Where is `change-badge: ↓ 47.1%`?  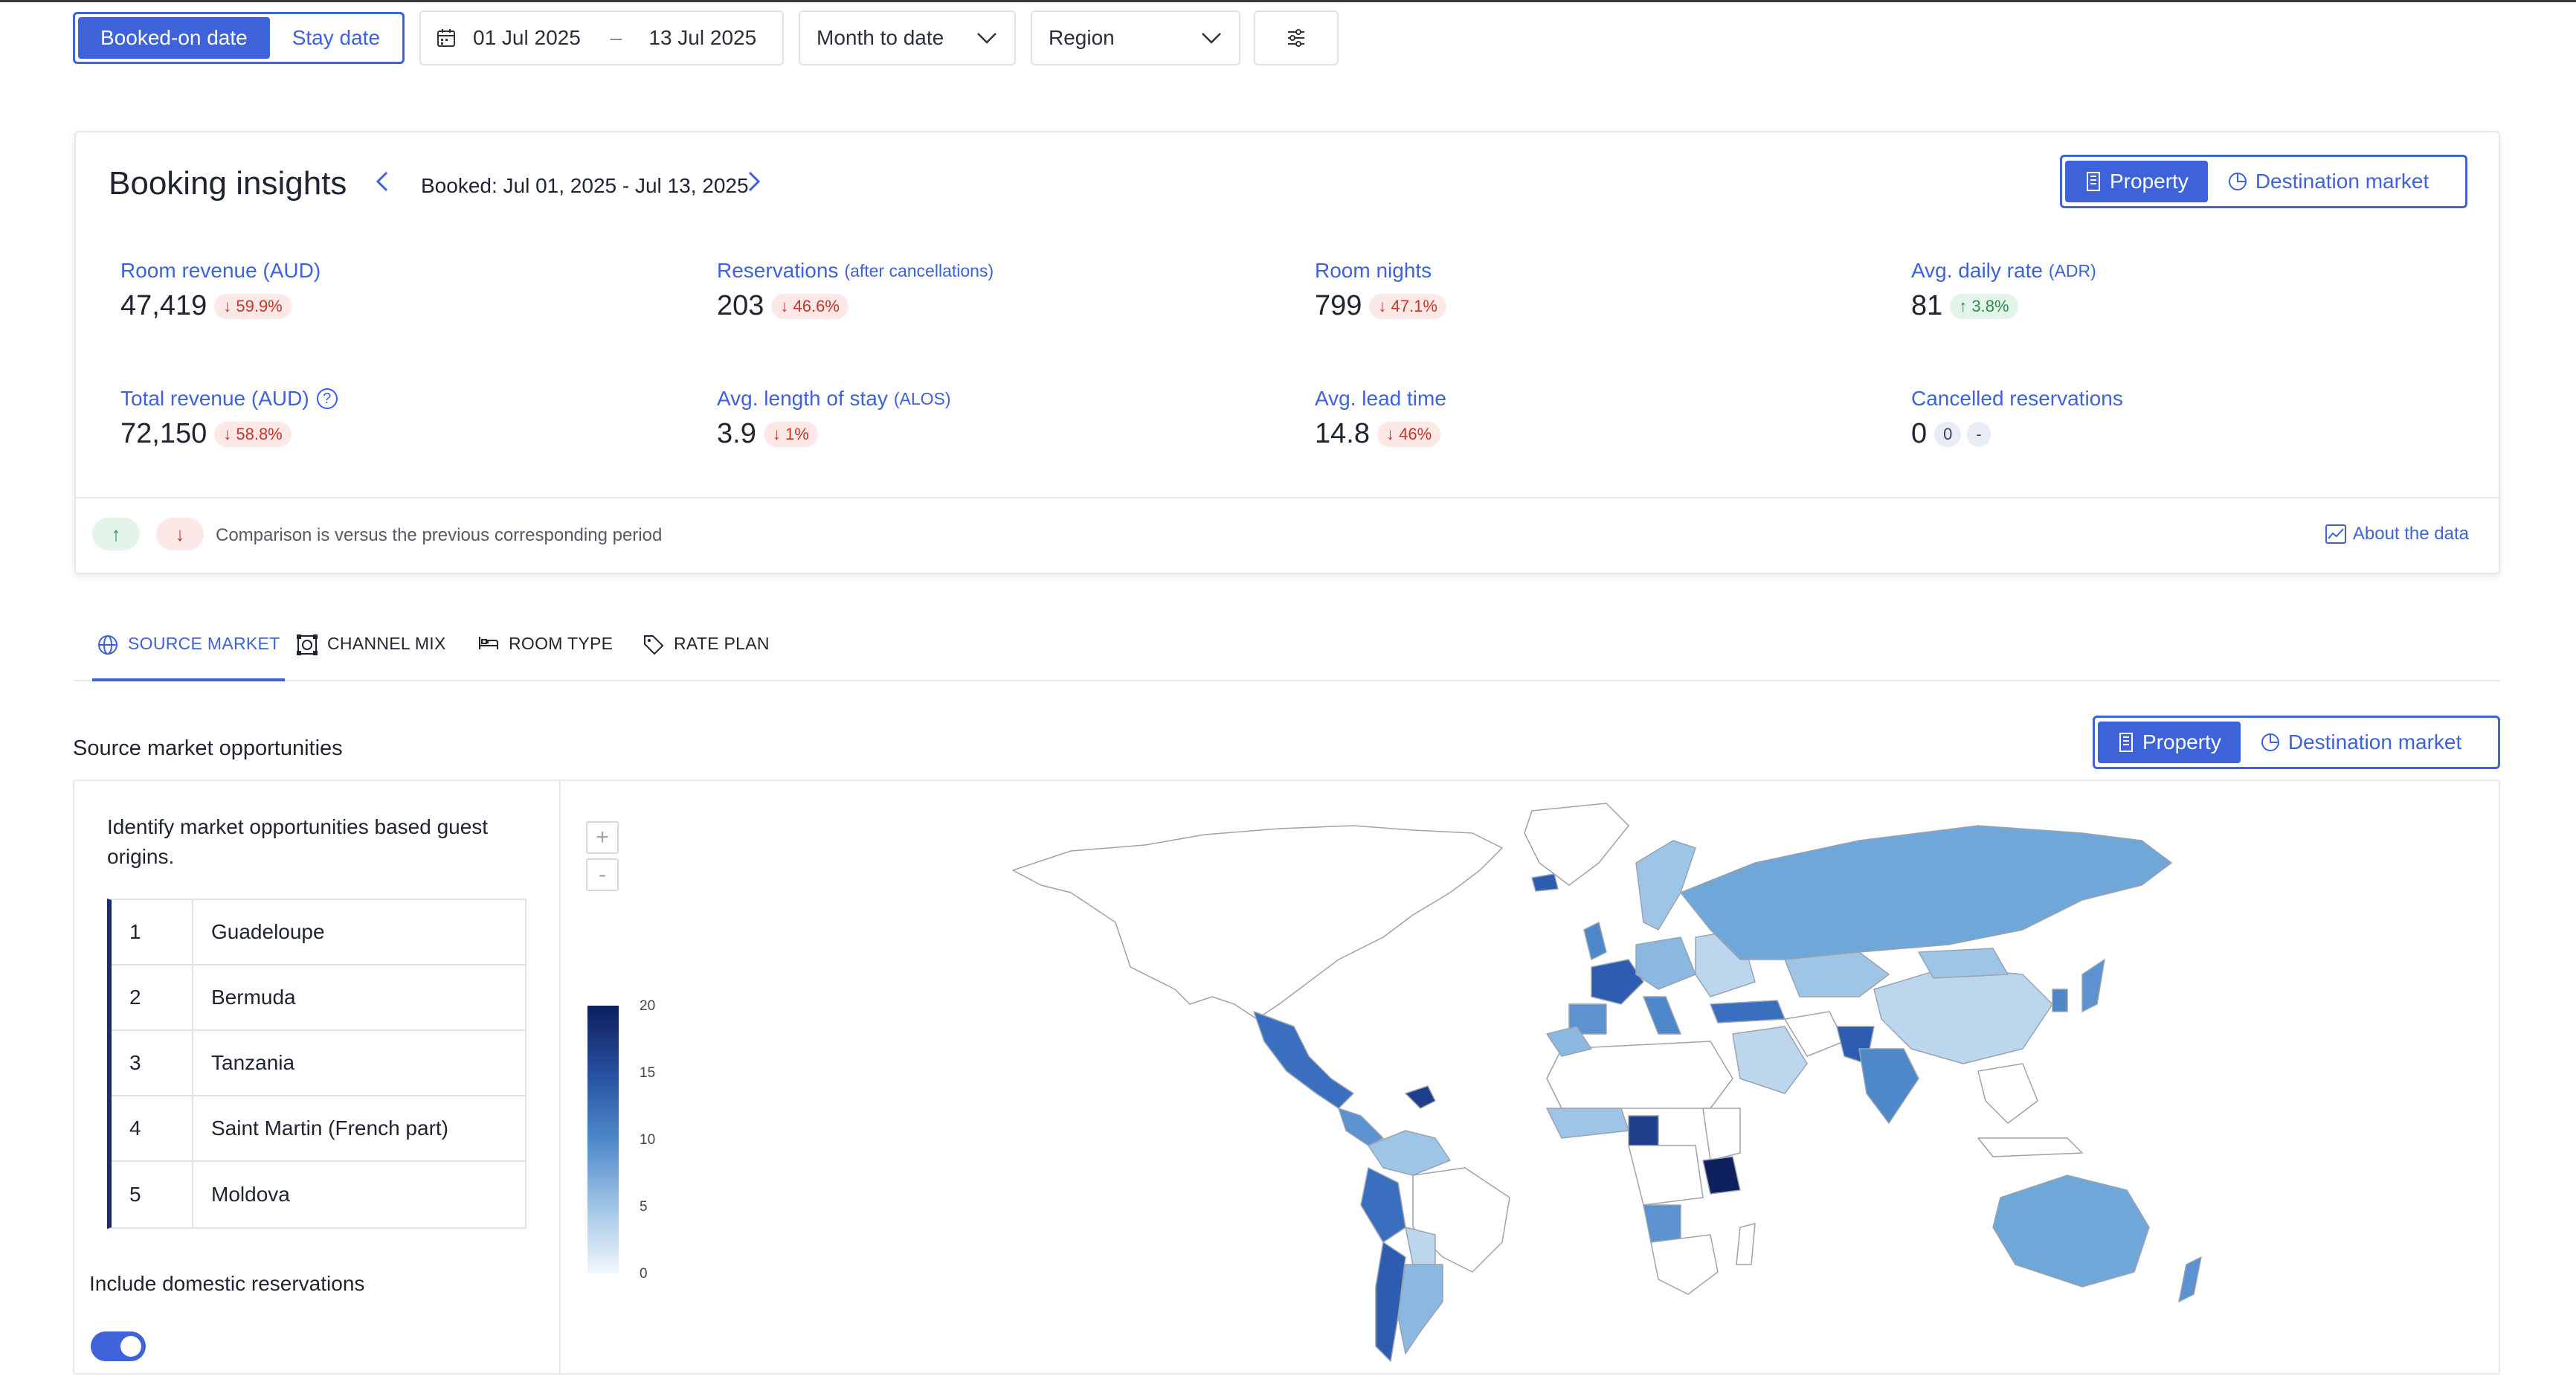 change-badge: ↓ 47.1% is located at coordinates (1407, 306).